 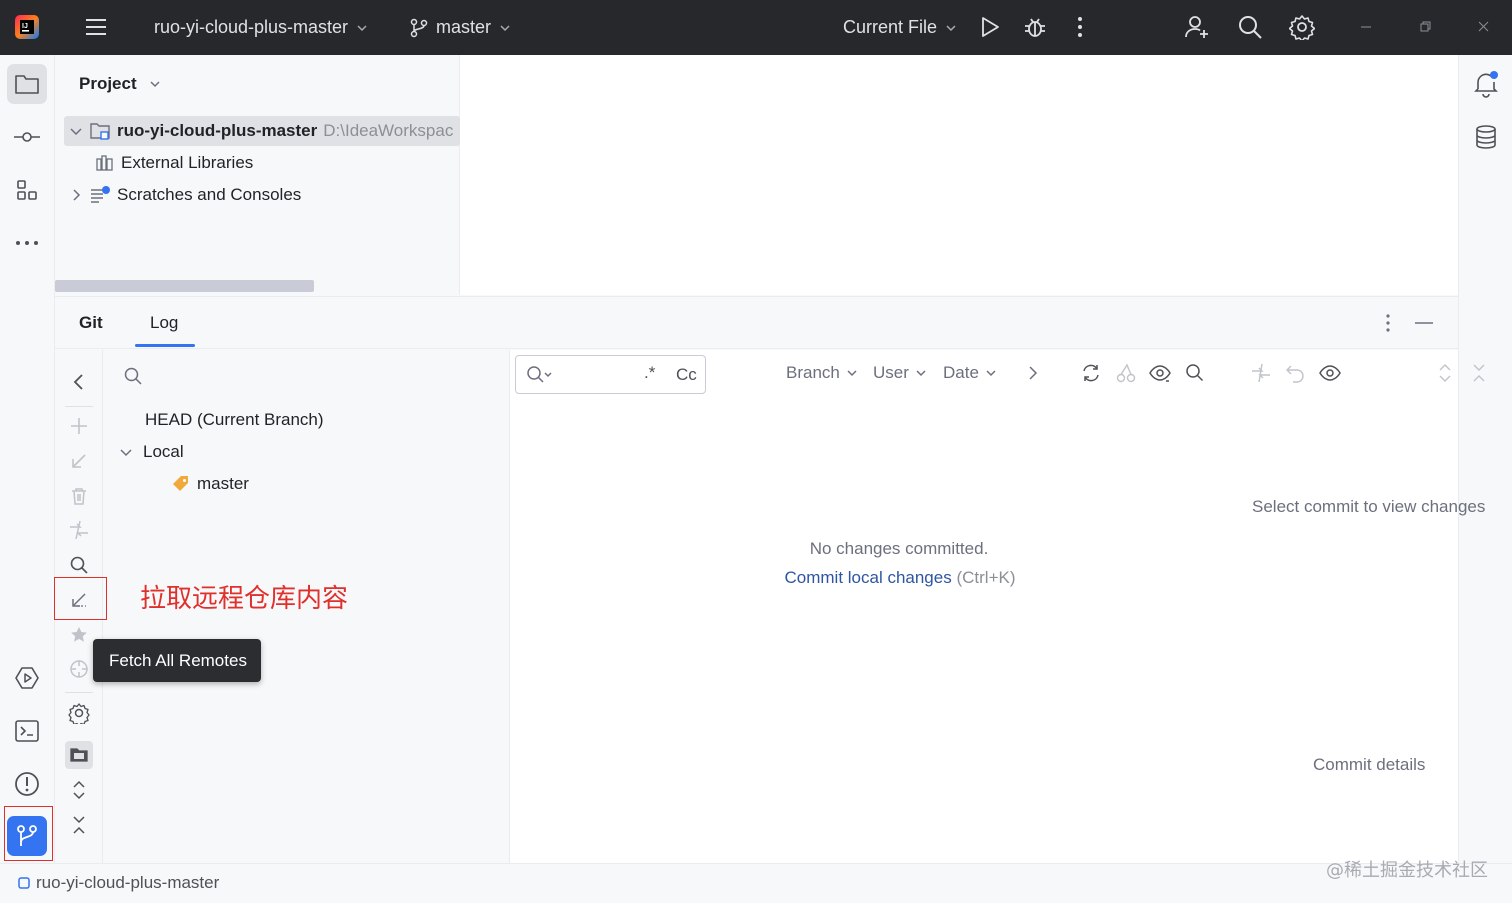 I want to click on filter-user-label: User, so click(x=891, y=372).